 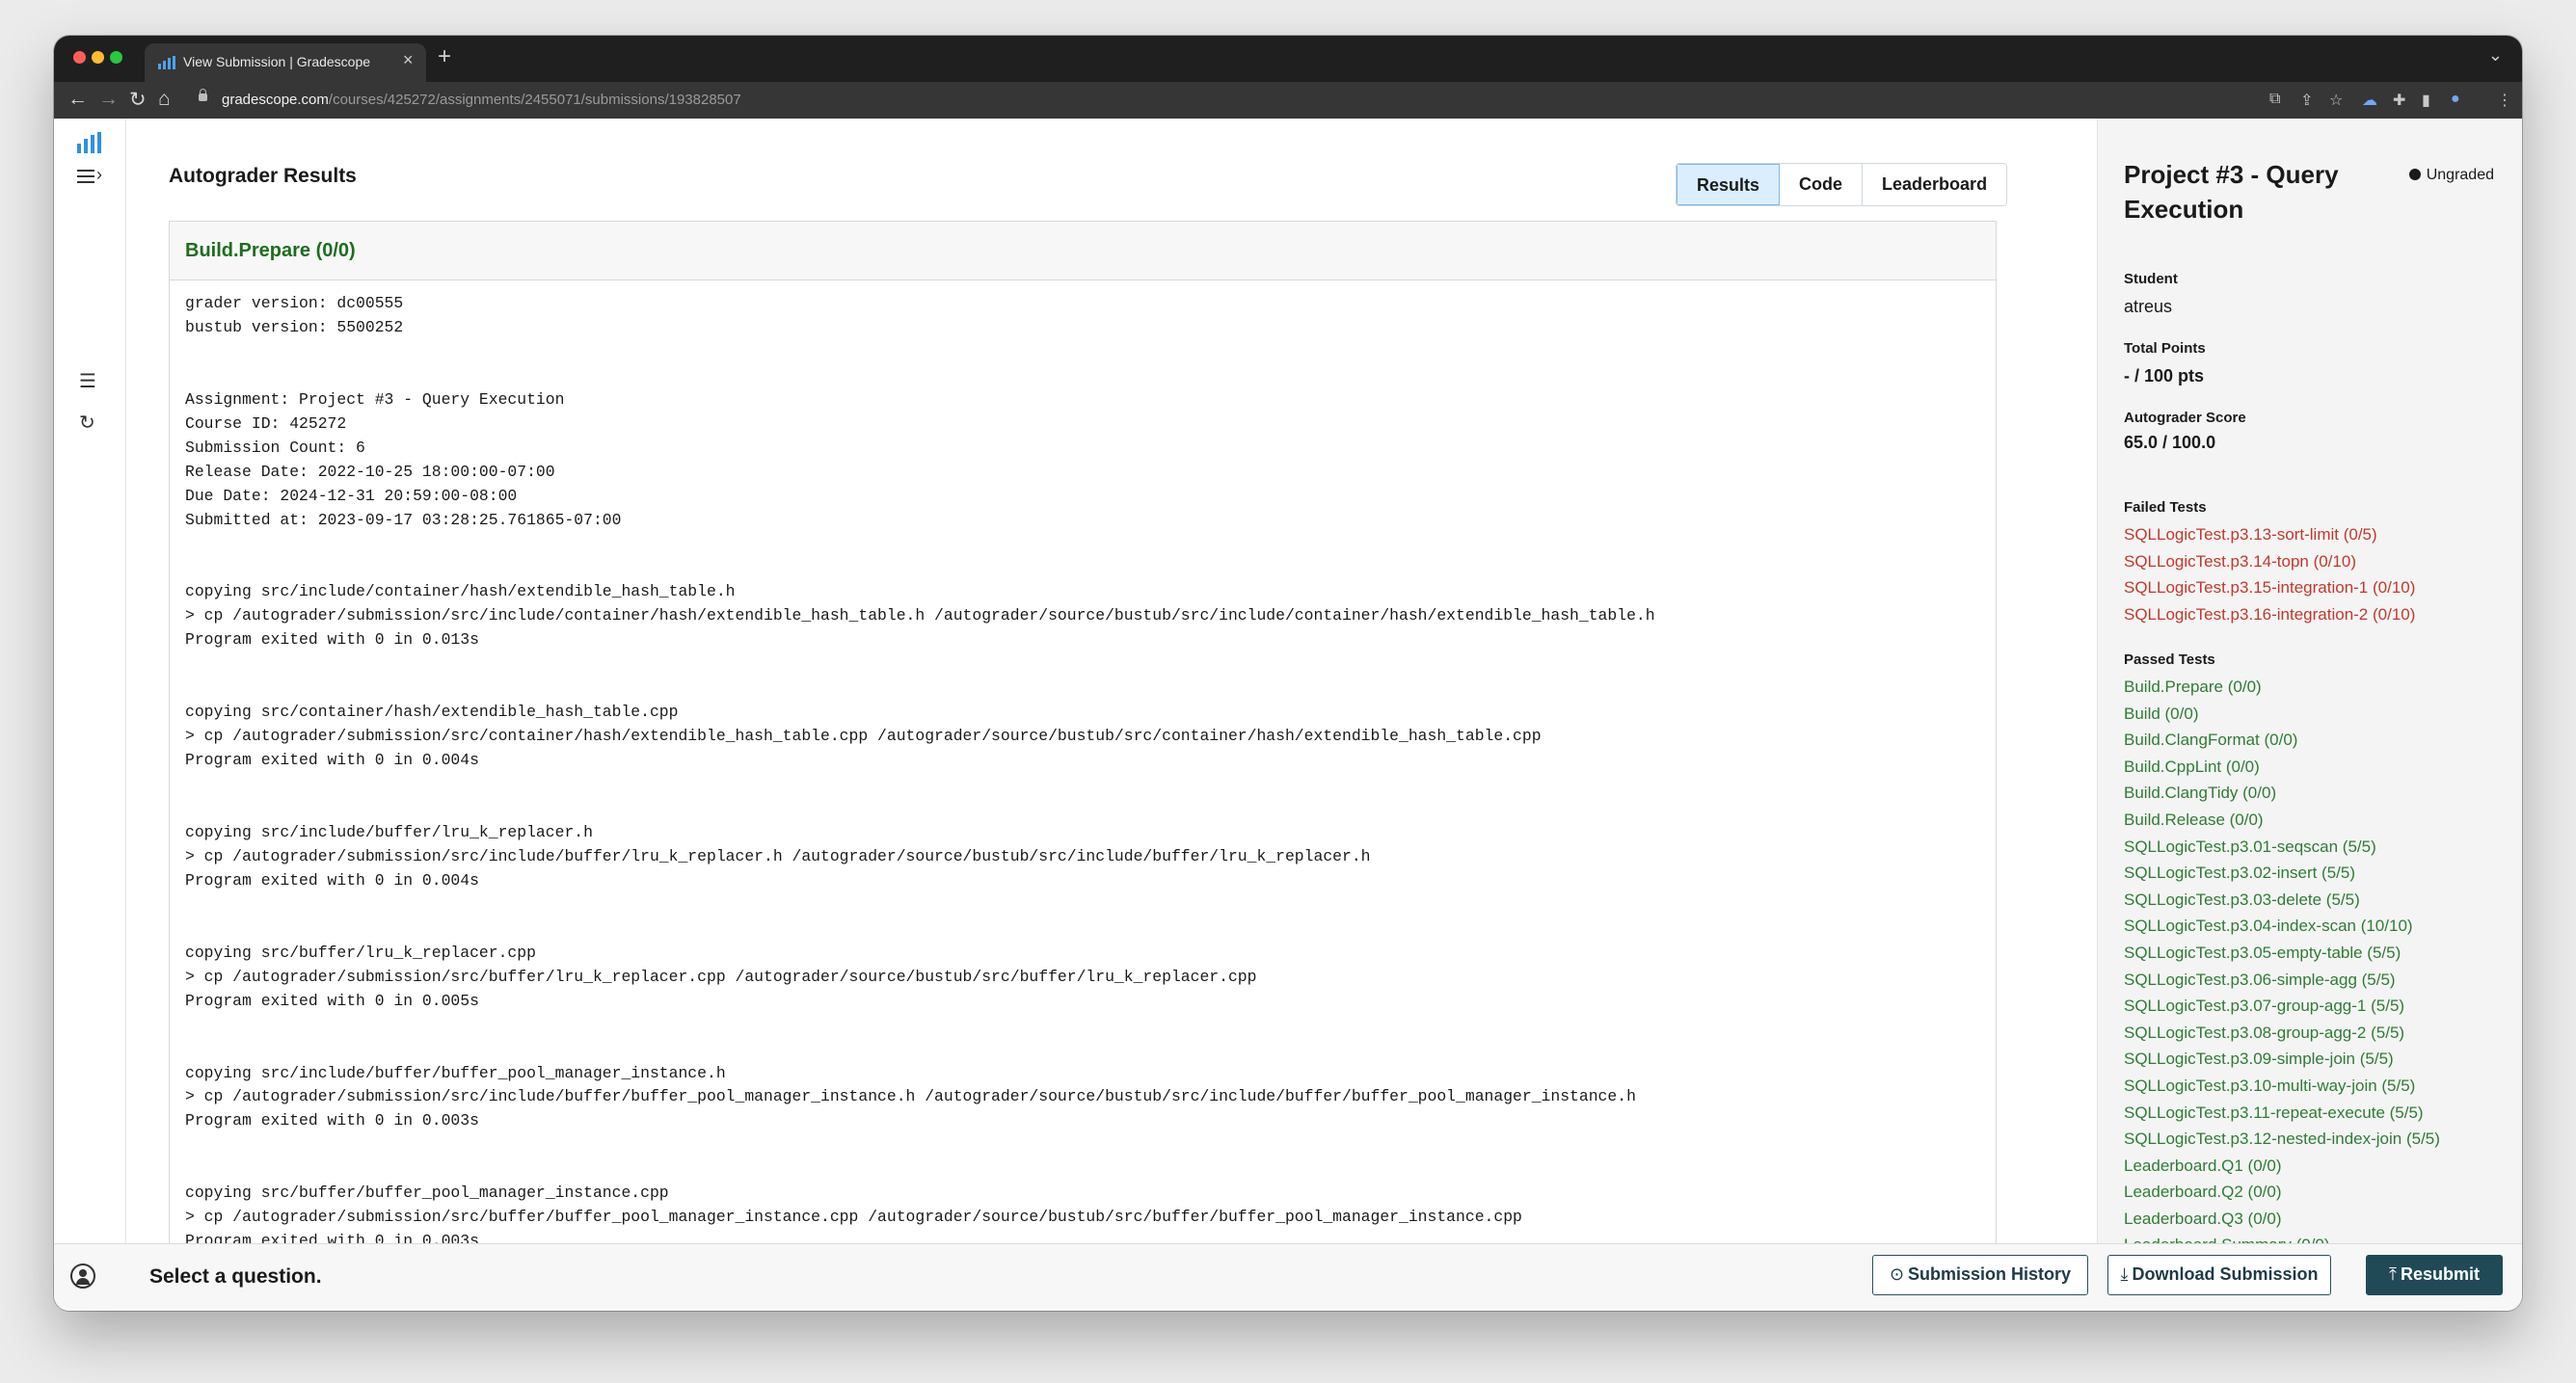 I want to click on minimize-window-button, so click(x=98, y=57).